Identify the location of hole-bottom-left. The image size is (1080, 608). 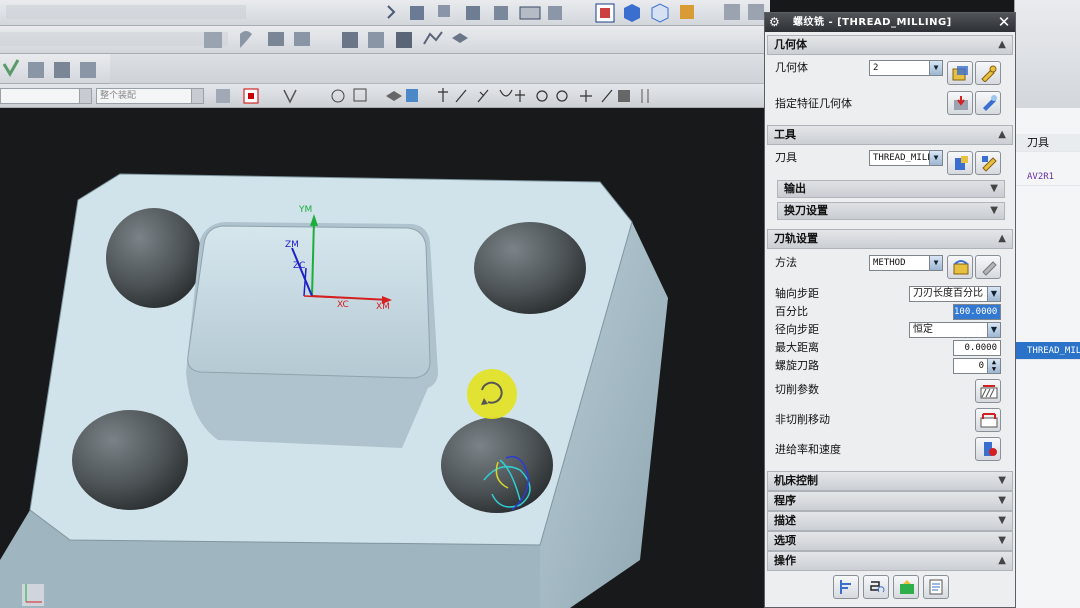
(130, 460).